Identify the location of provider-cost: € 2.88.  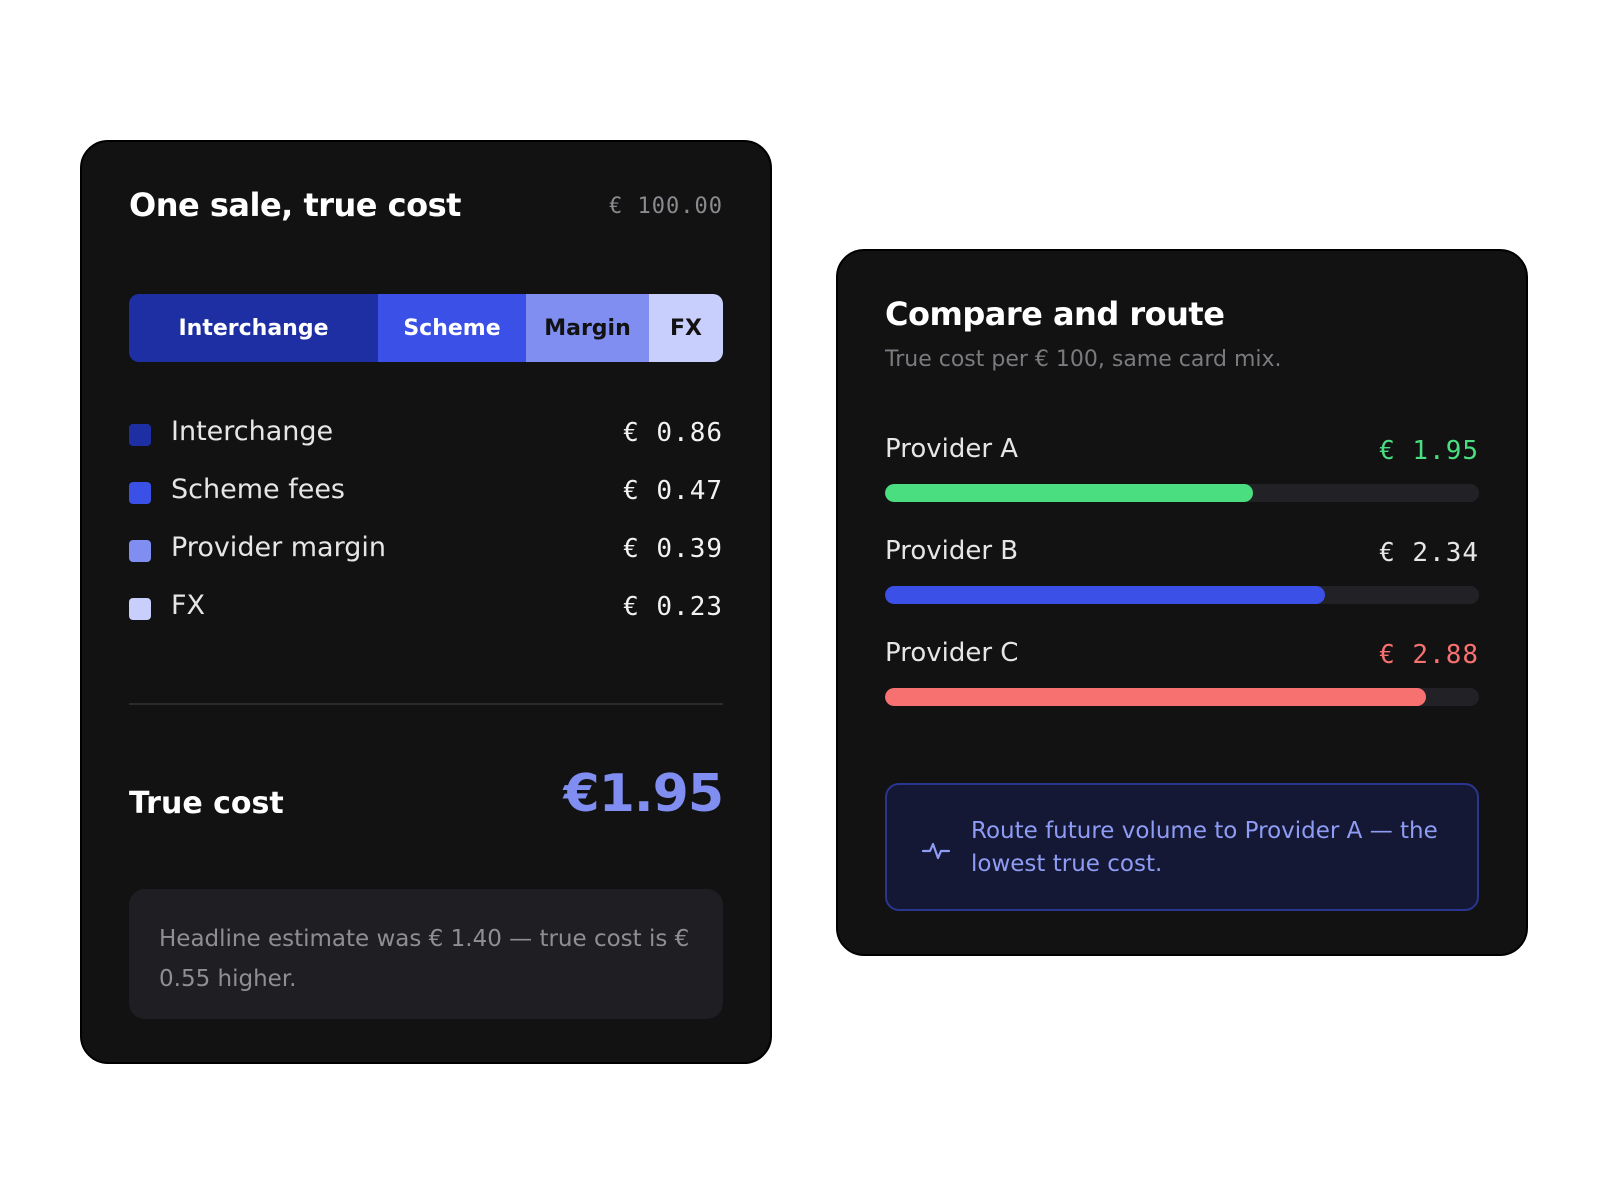
(1429, 655).